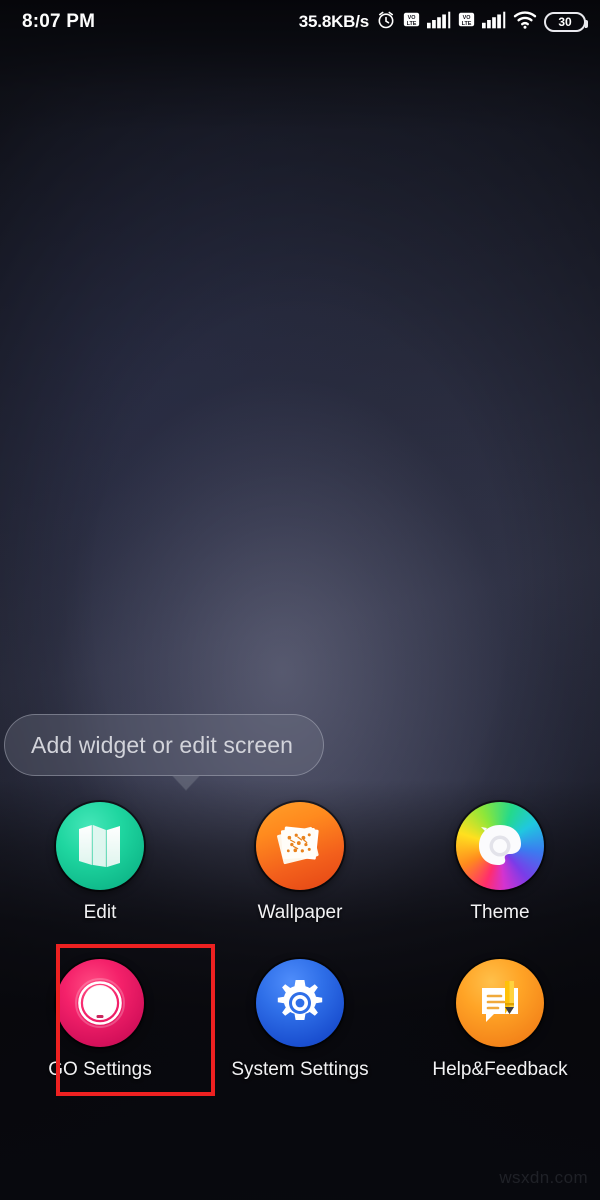 This screenshot has width=600, height=1200. I want to click on tooltip-arrow, so click(186, 782).